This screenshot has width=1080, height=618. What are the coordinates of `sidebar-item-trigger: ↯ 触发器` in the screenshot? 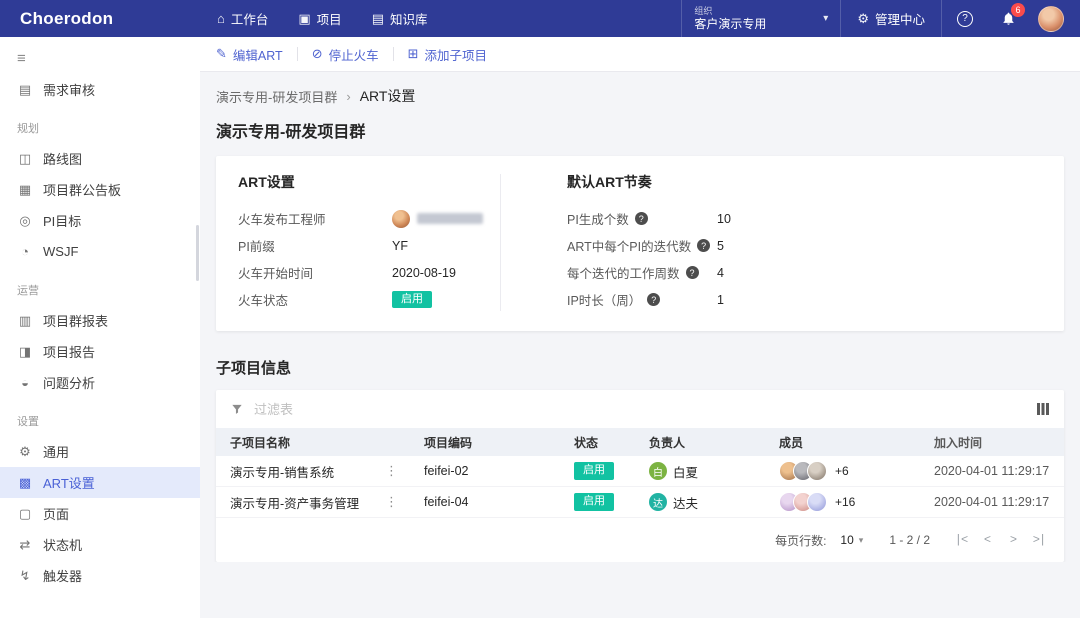 It's located at (100, 575).